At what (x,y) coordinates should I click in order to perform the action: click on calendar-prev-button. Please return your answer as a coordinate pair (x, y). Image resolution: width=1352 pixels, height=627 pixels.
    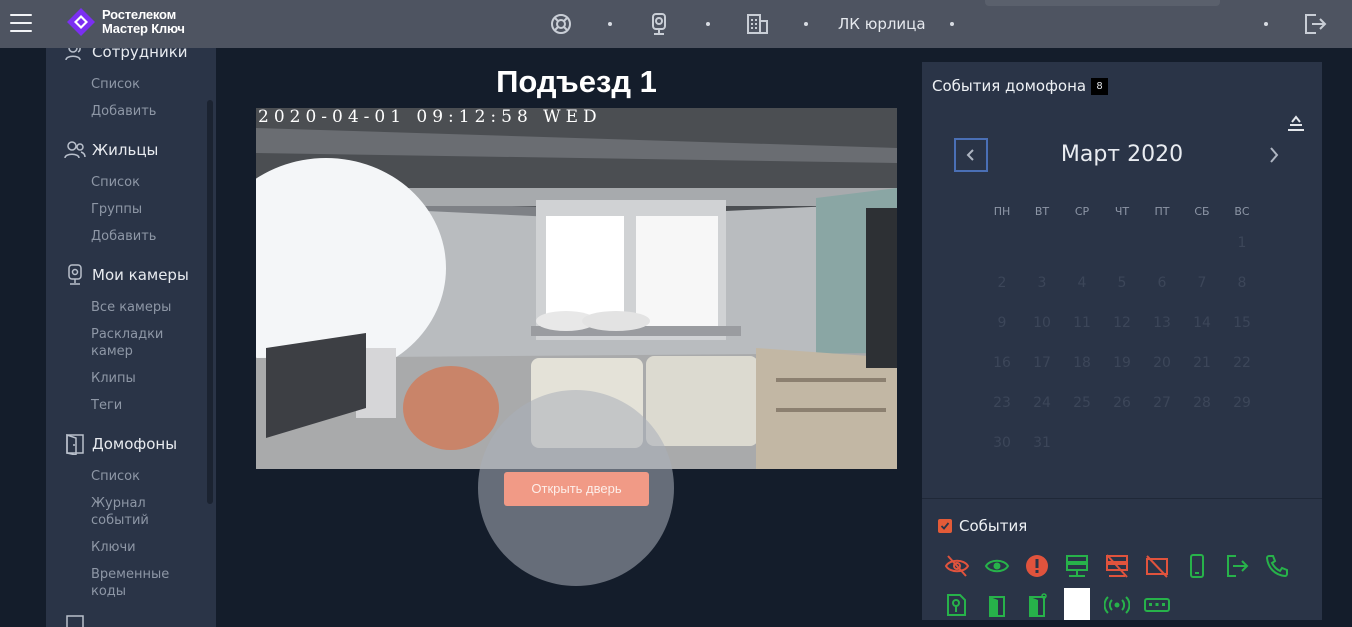
    Looking at the image, I should click on (971, 155).